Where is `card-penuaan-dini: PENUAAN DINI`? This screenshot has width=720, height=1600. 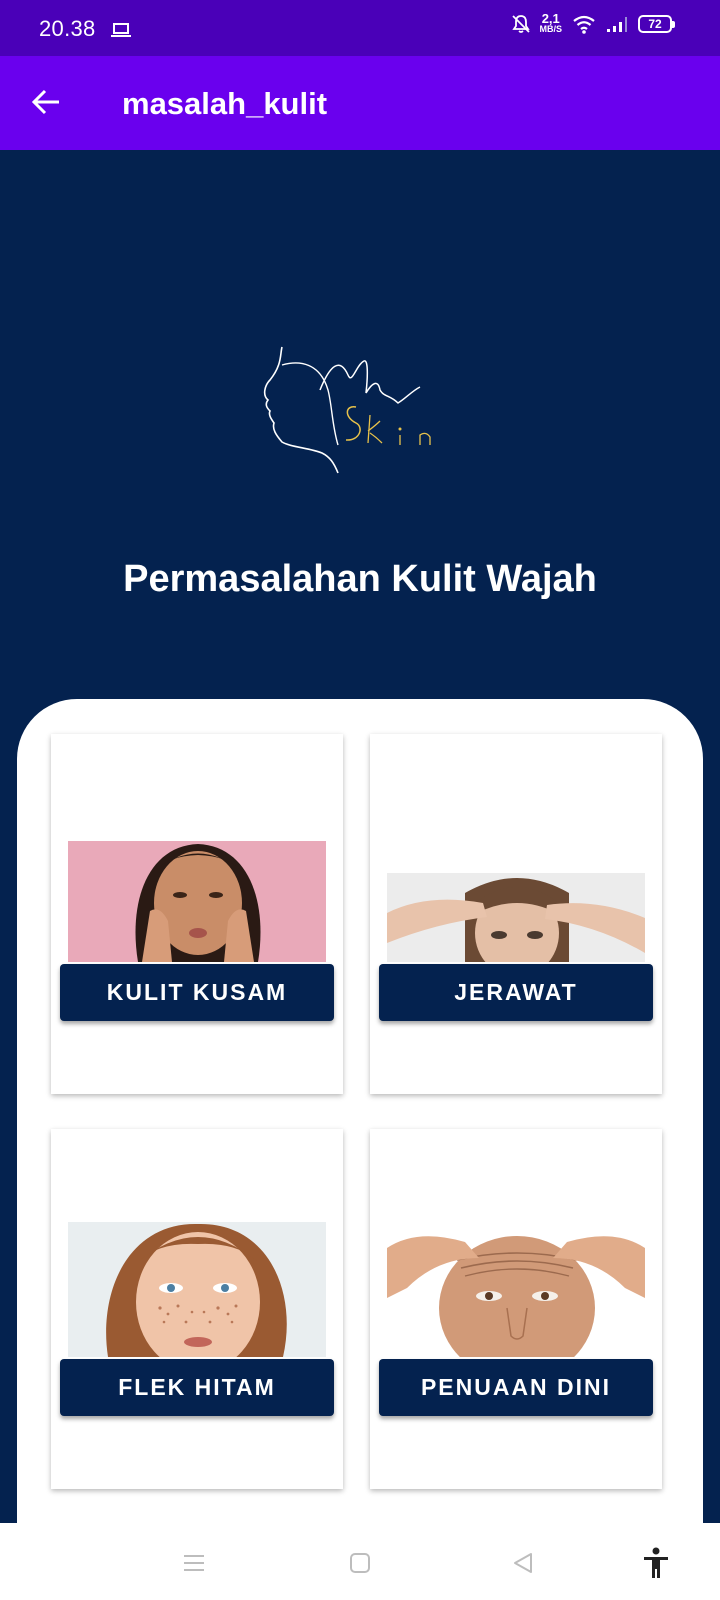 card-penuaan-dini: PENUAAN DINI is located at coordinates (516, 1309).